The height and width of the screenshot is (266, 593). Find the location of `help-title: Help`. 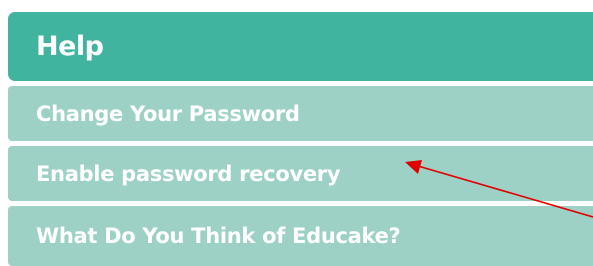

help-title: Help is located at coordinates (70, 46).